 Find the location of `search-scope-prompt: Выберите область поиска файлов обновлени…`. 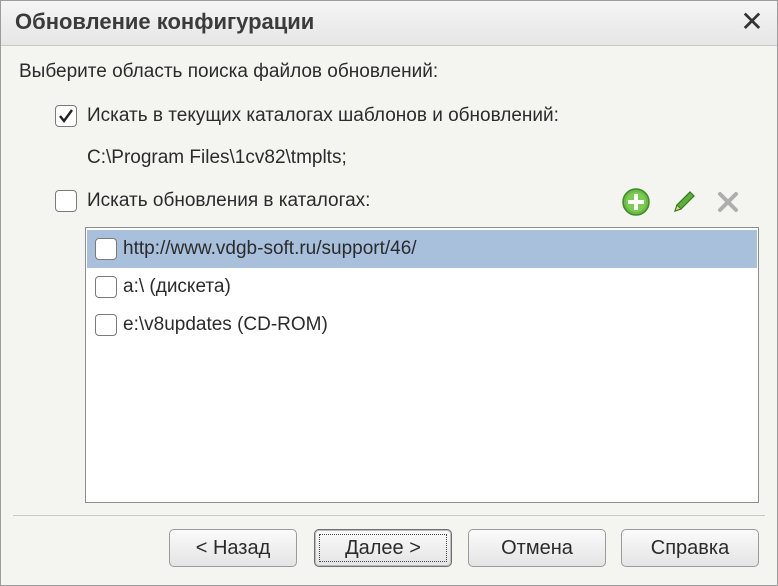

search-scope-prompt: Выберите область поиска файлов обновлени… is located at coordinates (229, 71).